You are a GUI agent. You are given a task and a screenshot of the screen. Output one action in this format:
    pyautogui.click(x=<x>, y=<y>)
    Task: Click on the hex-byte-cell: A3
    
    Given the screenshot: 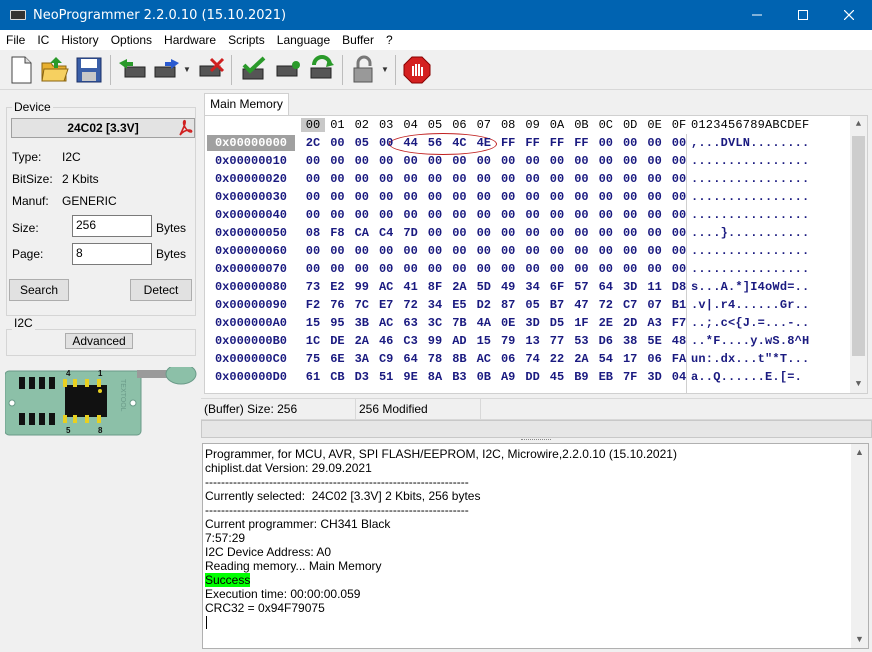 What is the action you would take?
    pyautogui.click(x=655, y=323)
    